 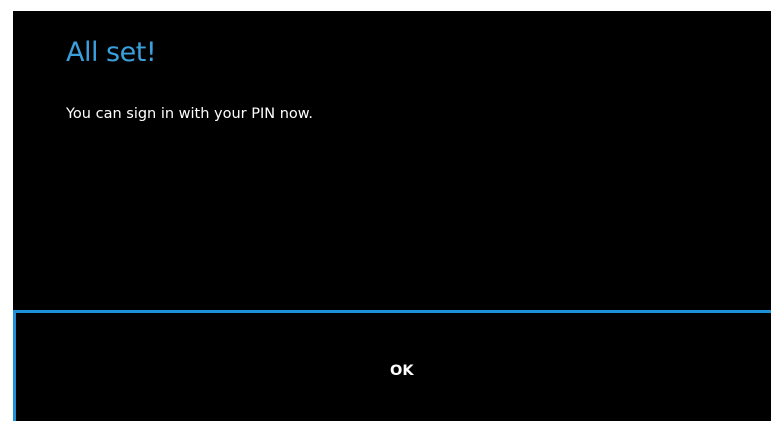 I want to click on dialog-message: You can sign in with your PIN now., so click(x=189, y=114).